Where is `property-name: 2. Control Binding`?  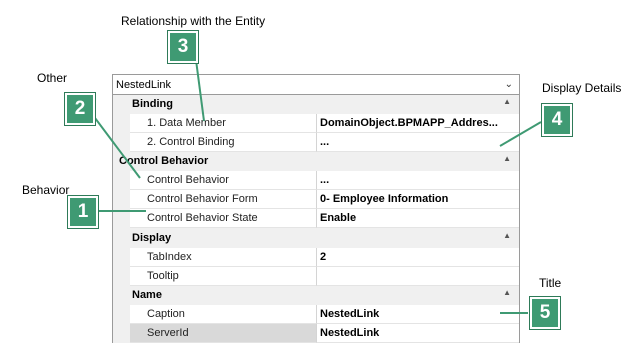 property-name: 2. Control Binding is located at coordinates (223, 142).